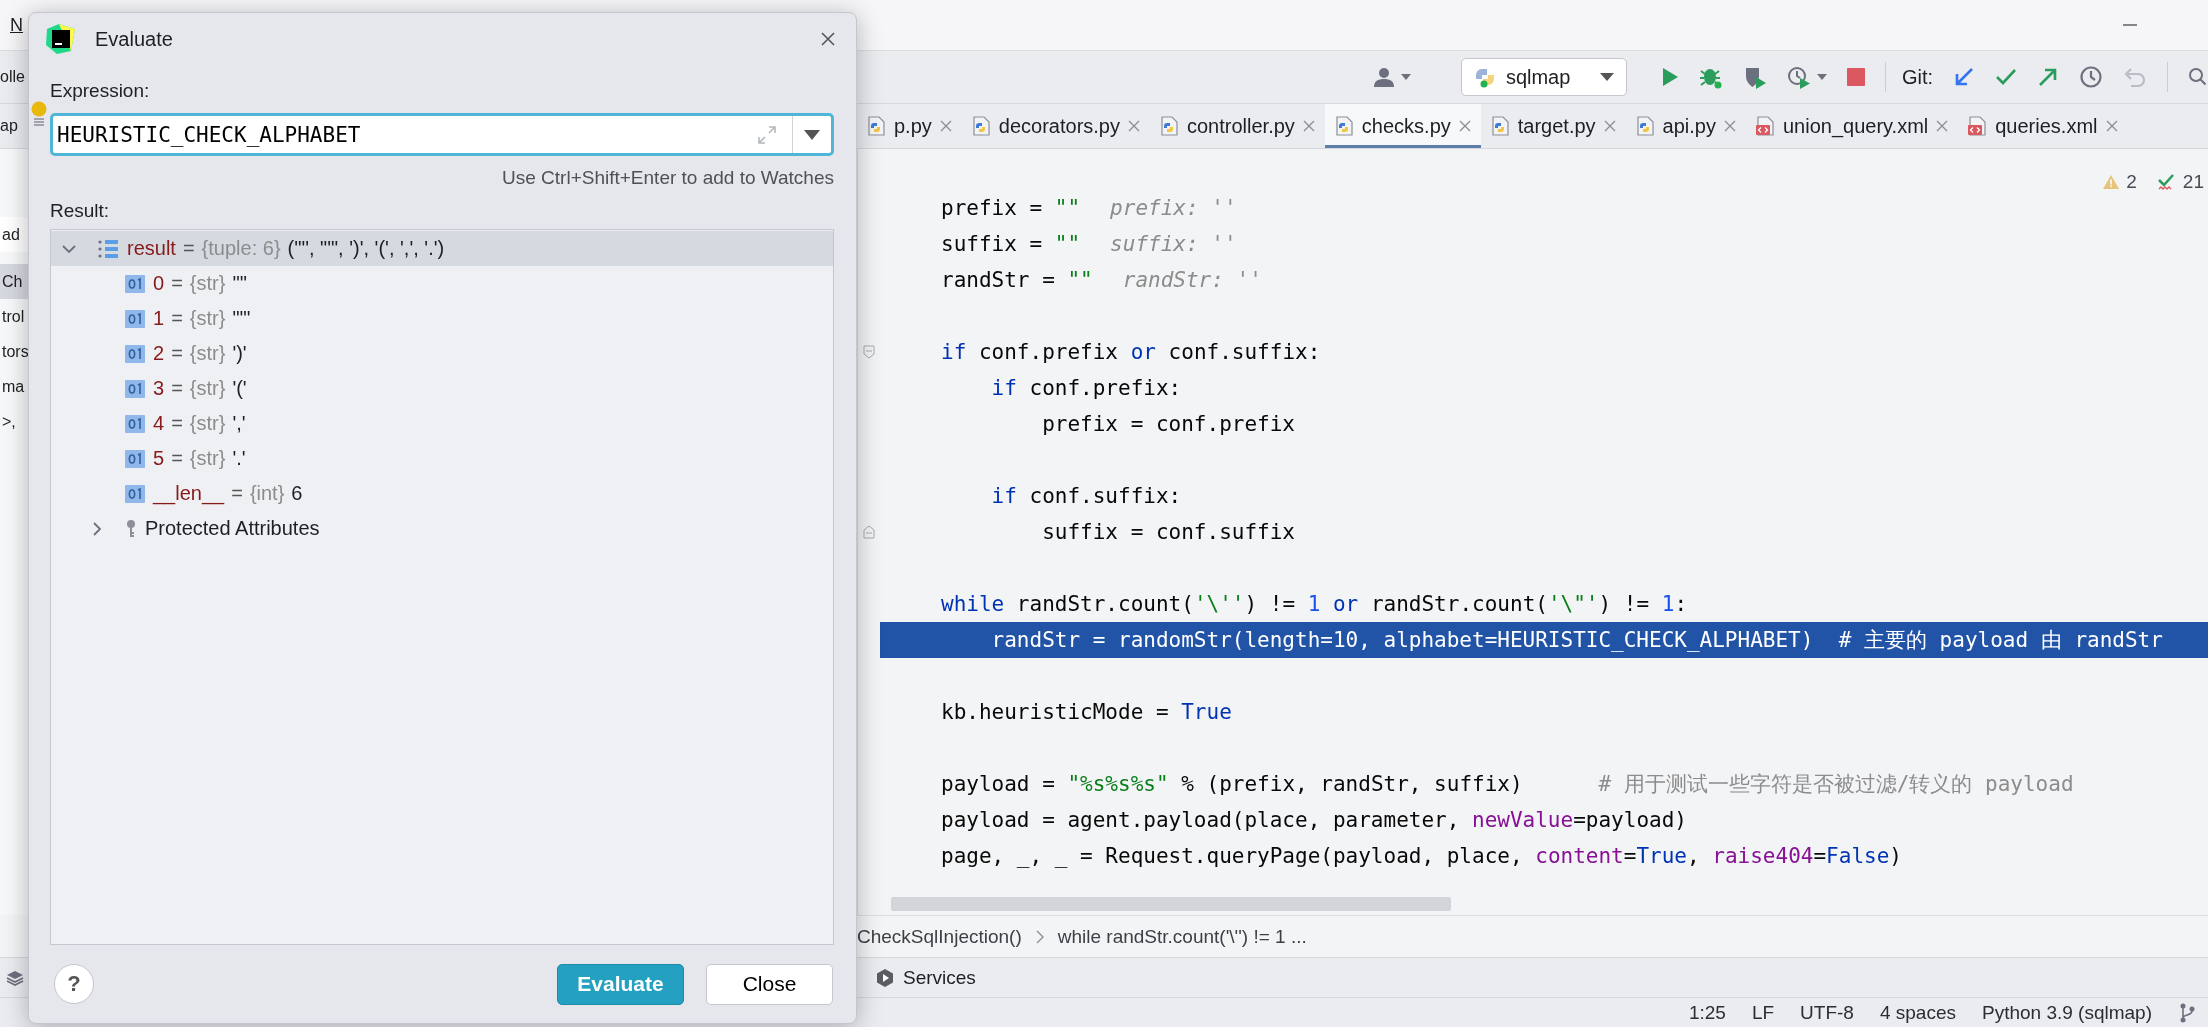 The width and height of the screenshot is (2208, 1027). Describe the element at coordinates (1553, 126) in the screenshot. I see `editor-tab: target.py` at that location.